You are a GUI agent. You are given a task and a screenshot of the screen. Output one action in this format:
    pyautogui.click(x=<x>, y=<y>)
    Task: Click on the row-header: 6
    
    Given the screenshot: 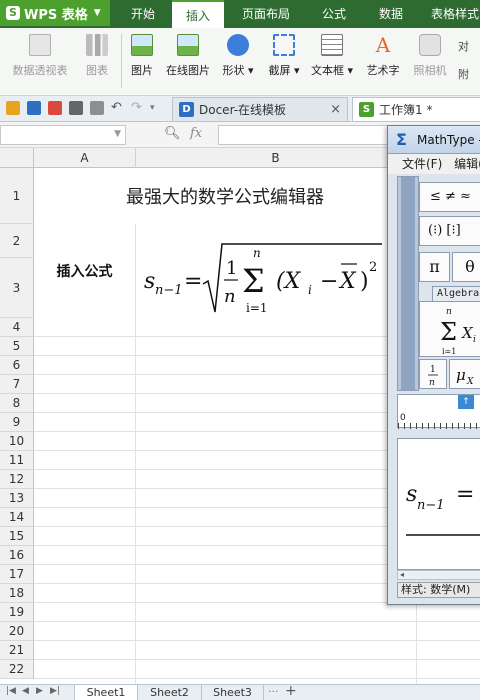 What is the action you would take?
    pyautogui.click(x=17, y=365)
    